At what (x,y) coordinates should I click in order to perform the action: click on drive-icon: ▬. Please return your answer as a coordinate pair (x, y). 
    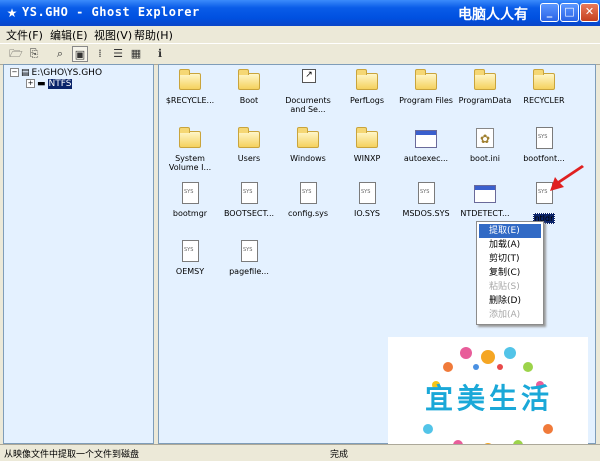
    Looking at the image, I should click on (41, 84).